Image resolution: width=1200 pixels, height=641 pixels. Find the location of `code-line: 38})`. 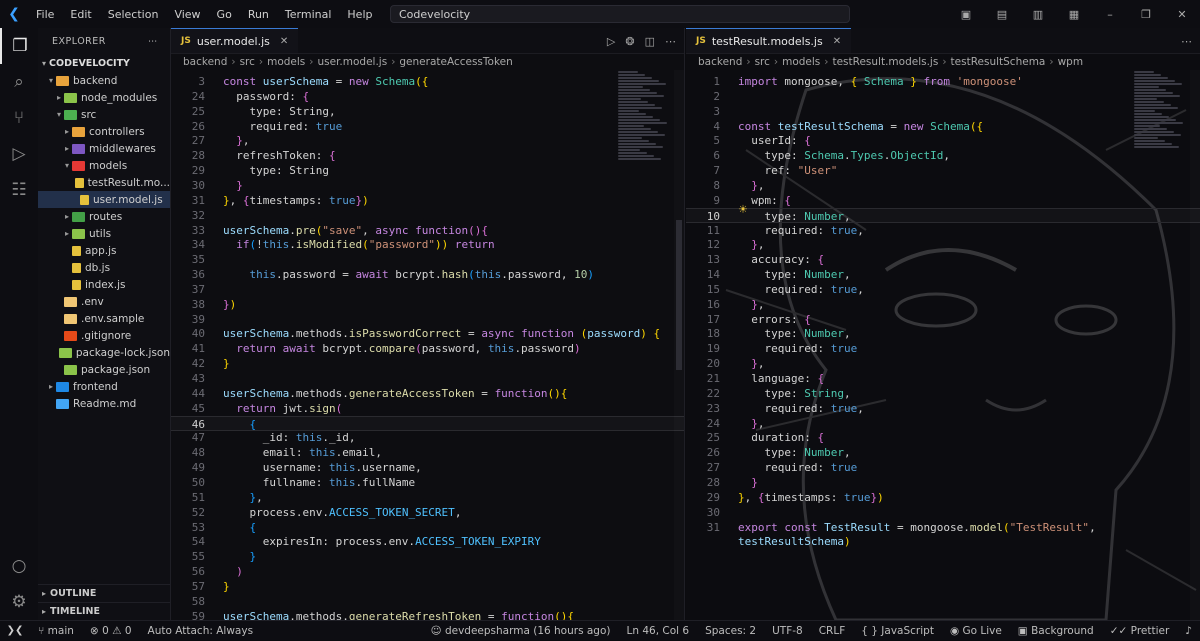

code-line: 38}) is located at coordinates (427, 304).